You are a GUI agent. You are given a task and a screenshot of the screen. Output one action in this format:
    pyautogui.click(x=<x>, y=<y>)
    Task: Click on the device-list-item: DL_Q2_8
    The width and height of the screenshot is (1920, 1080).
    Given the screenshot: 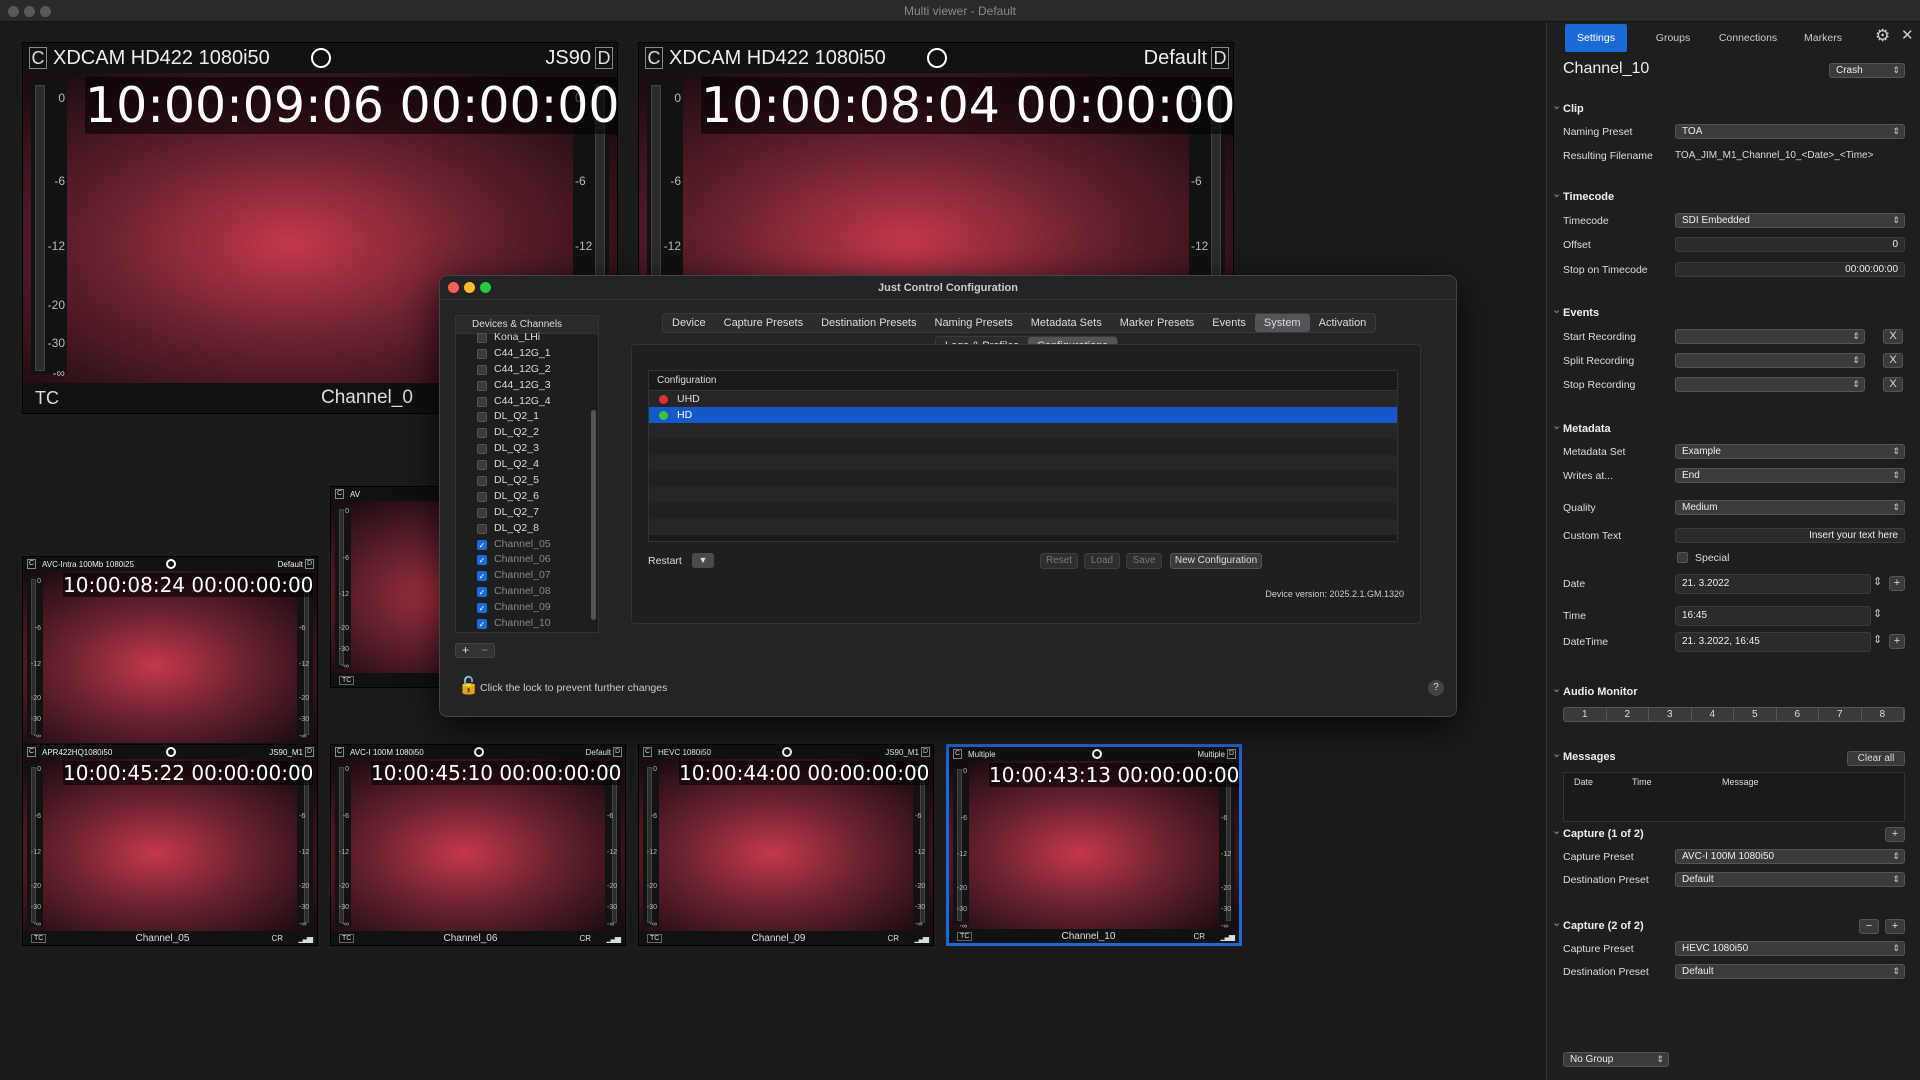 What is the action you would take?
    pyautogui.click(x=527, y=529)
    